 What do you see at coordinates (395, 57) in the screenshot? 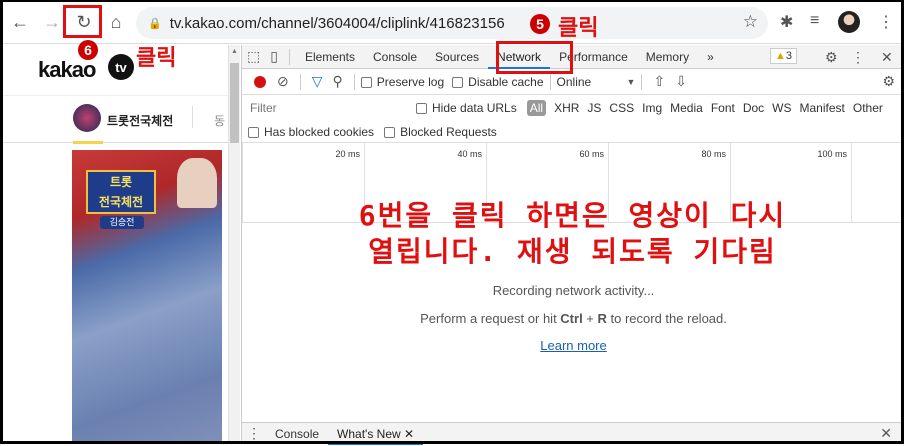
I see `tab-console: Console` at bounding box center [395, 57].